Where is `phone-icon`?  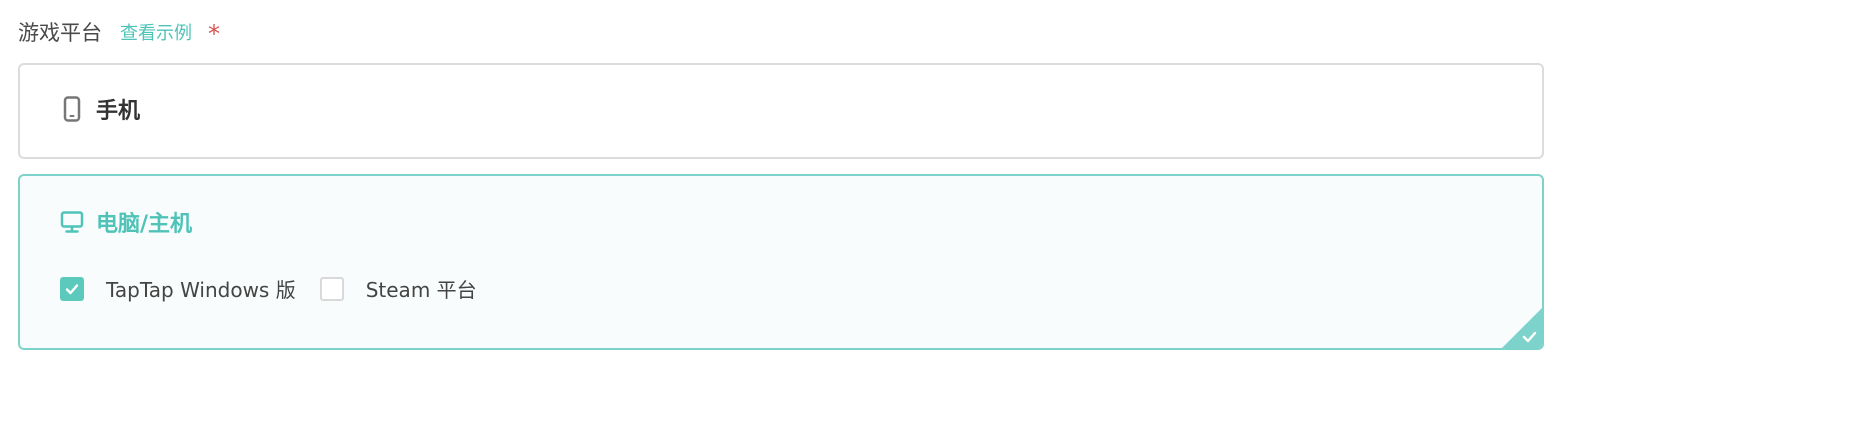 phone-icon is located at coordinates (72, 109).